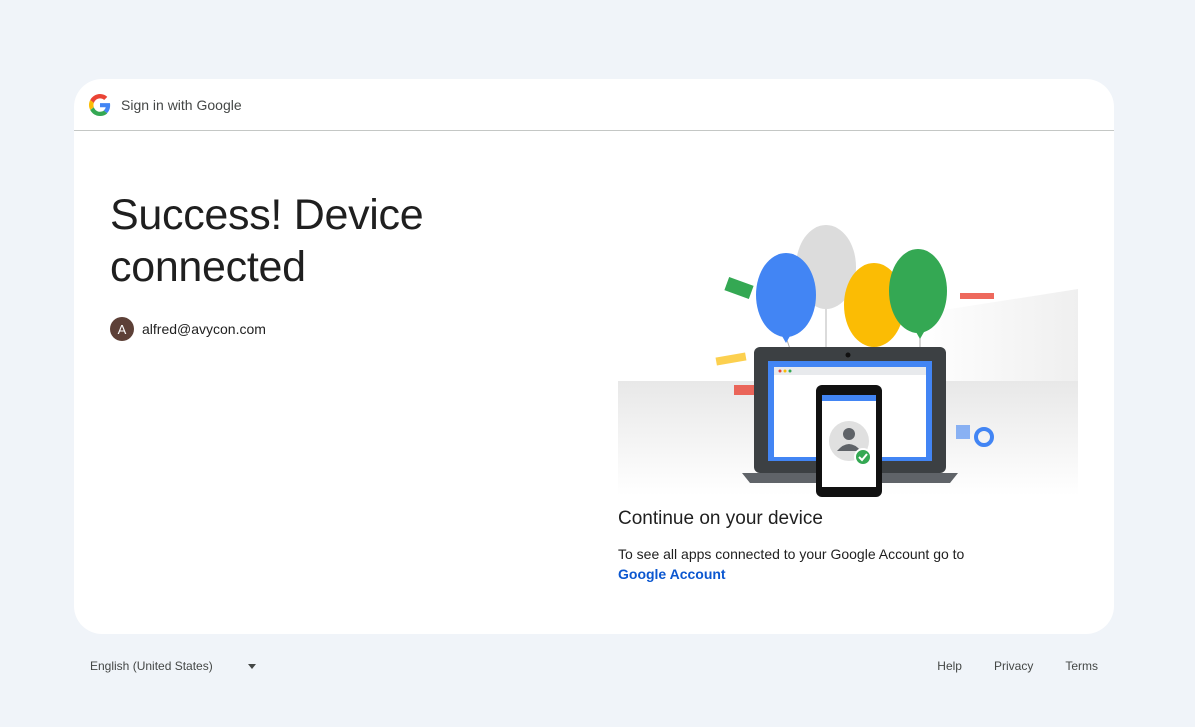 The width and height of the screenshot is (1195, 727). What do you see at coordinates (151, 666) in the screenshot?
I see `language-label: English (United States)` at bounding box center [151, 666].